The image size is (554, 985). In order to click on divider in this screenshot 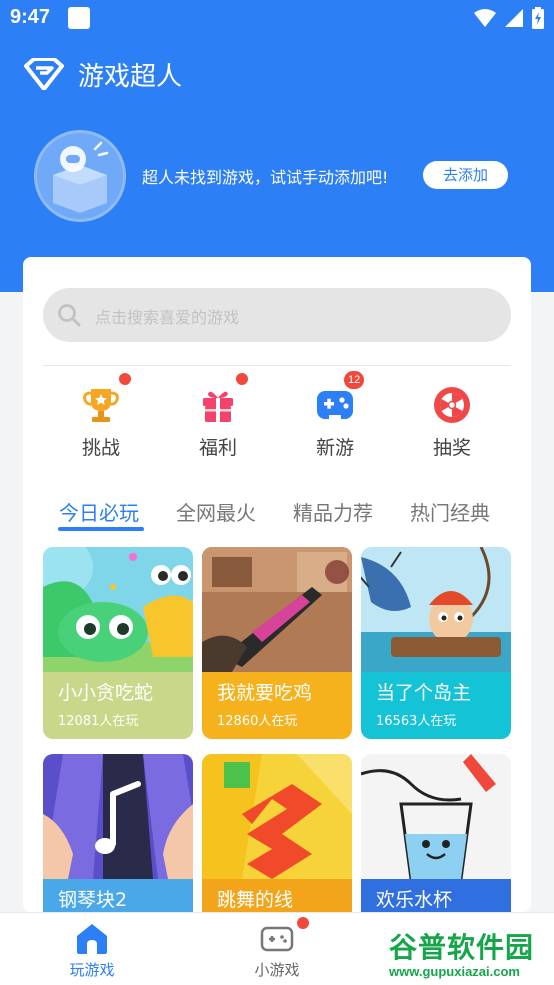, I will do `click(277, 365)`.